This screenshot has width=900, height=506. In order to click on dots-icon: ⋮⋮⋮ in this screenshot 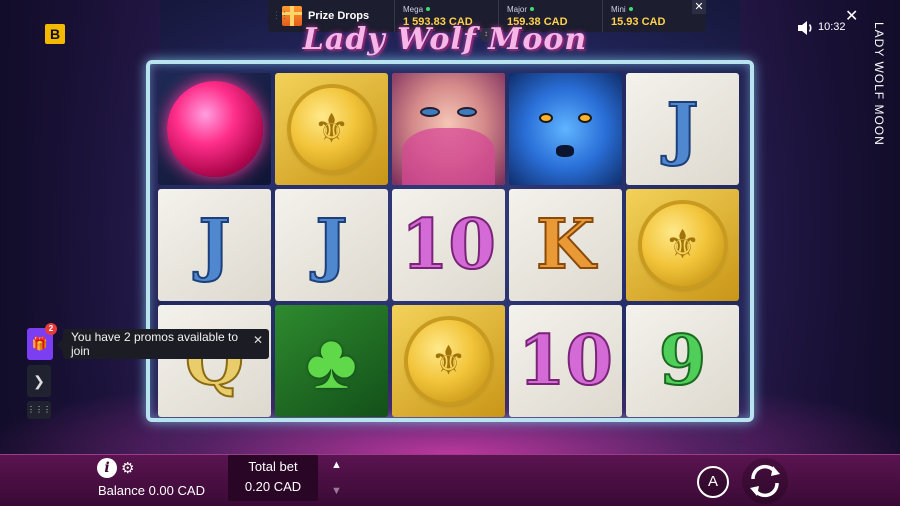, I will do `click(39, 409)`.